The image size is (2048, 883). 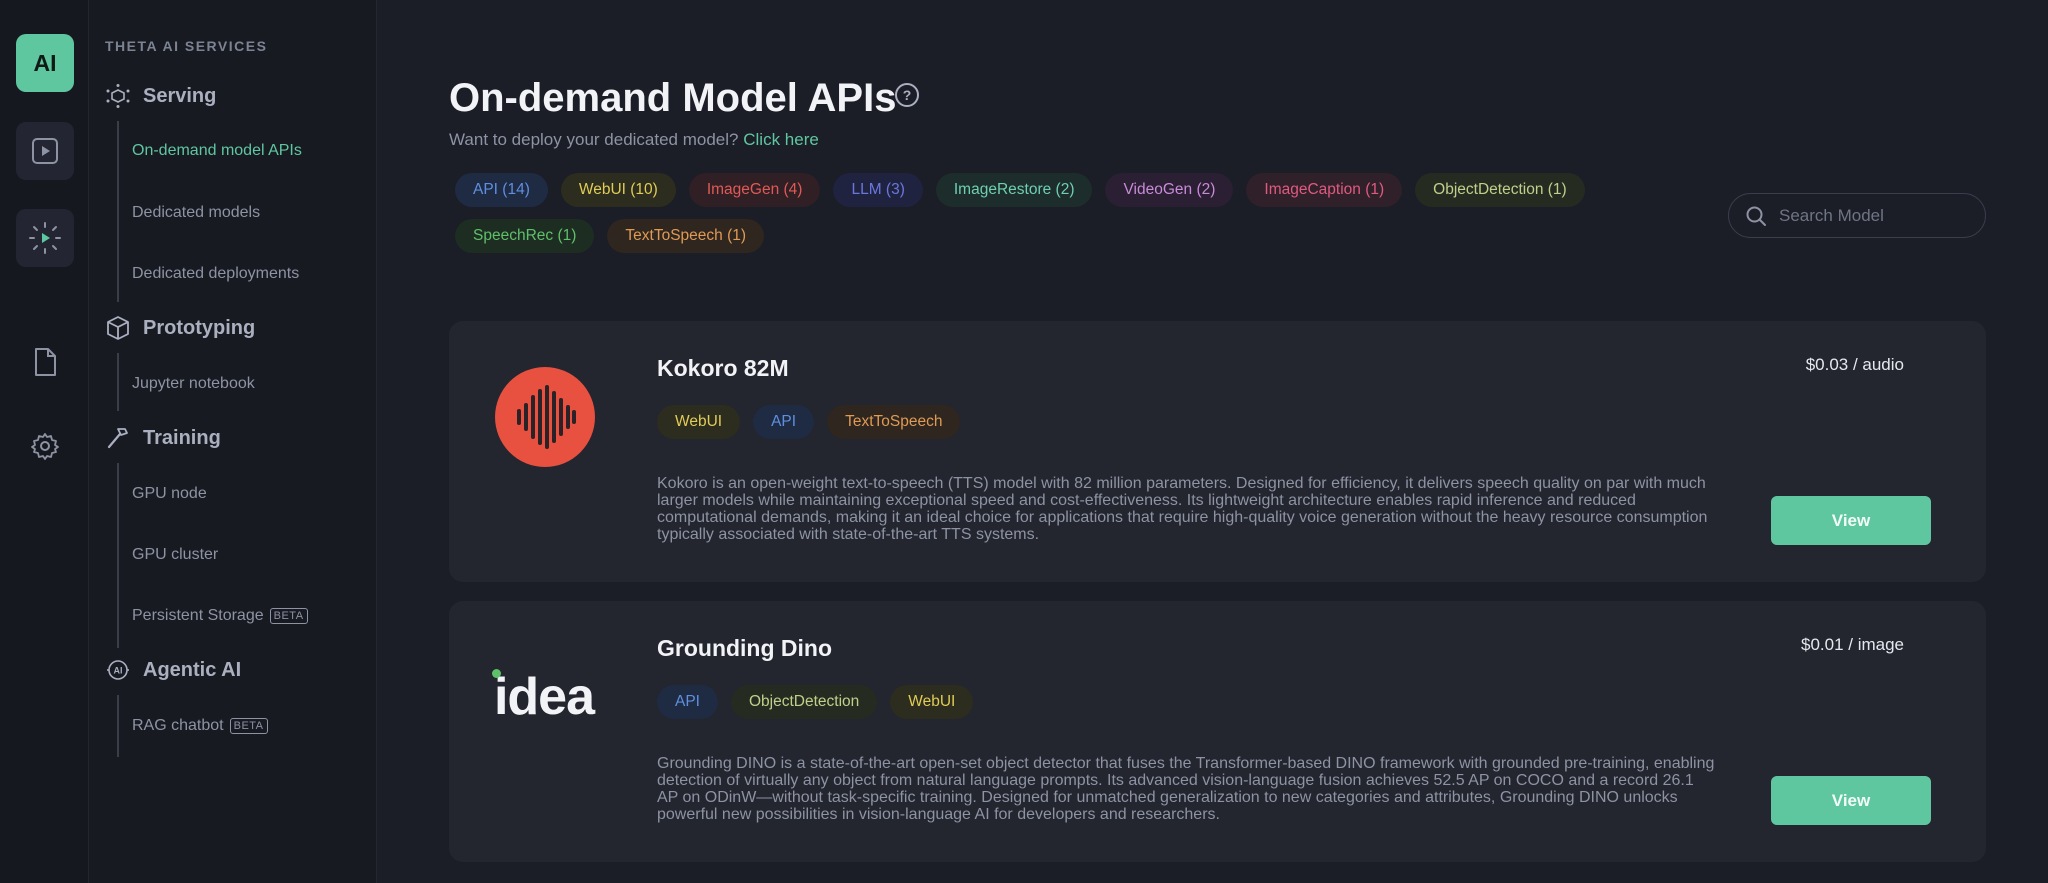 I want to click on model-tags: API ObjectDetection WebUI, so click(x=815, y=702).